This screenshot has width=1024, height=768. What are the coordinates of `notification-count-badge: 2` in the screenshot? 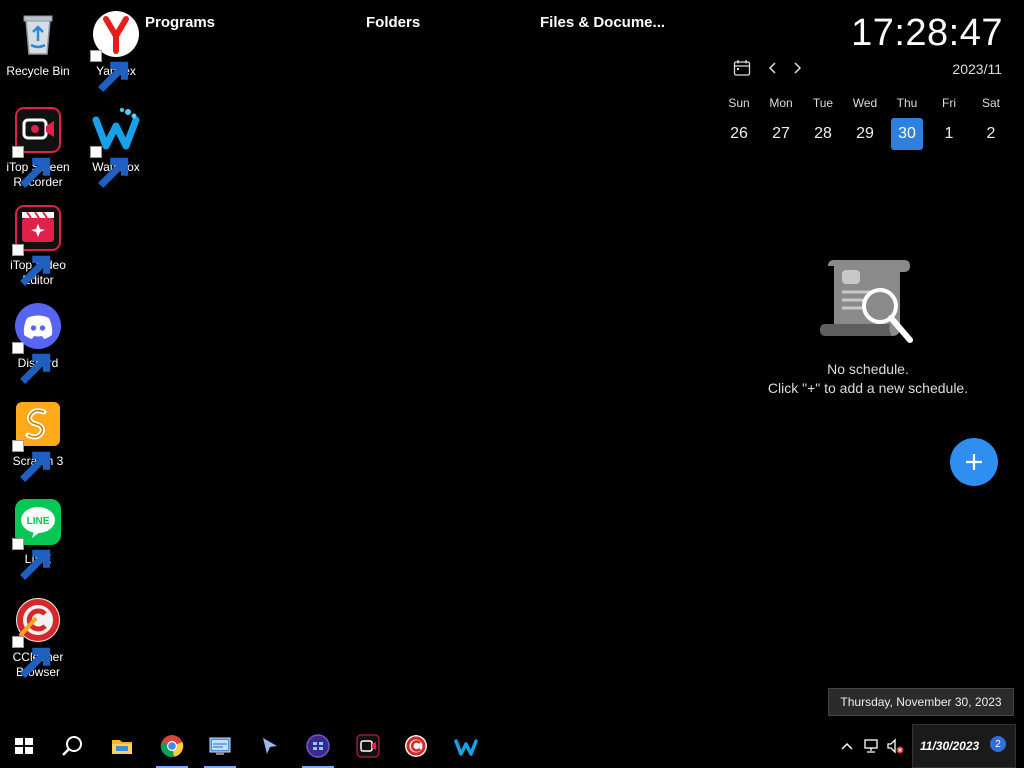 It's located at (998, 744).